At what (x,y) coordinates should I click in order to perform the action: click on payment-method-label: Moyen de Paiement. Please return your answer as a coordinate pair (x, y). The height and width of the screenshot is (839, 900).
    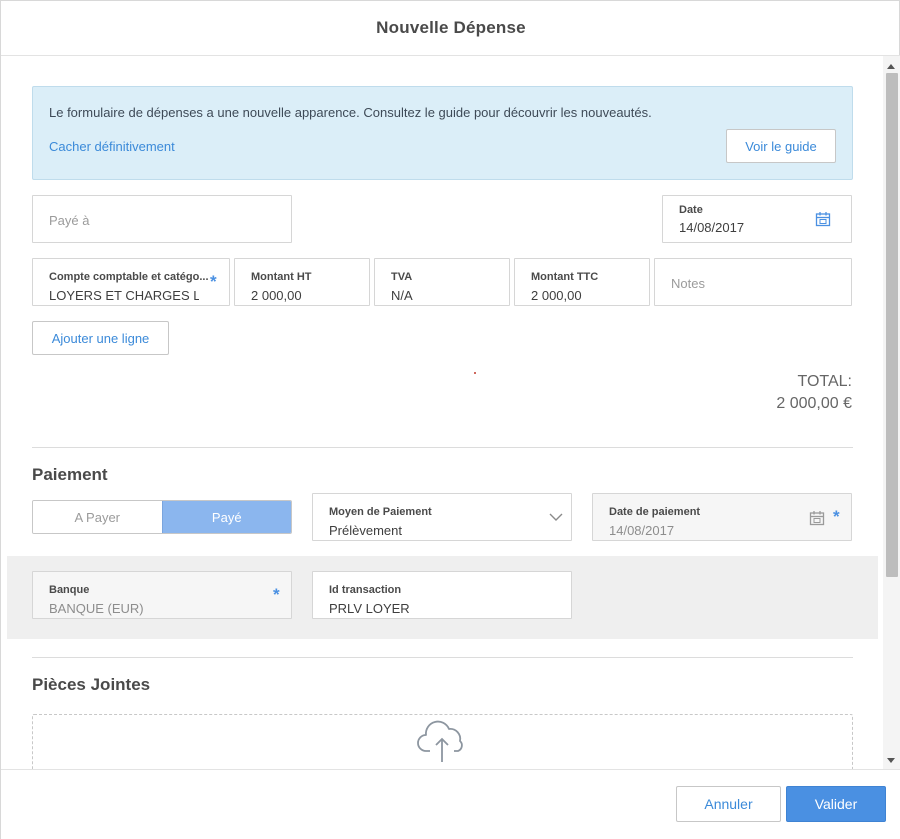
    Looking at the image, I should click on (380, 512).